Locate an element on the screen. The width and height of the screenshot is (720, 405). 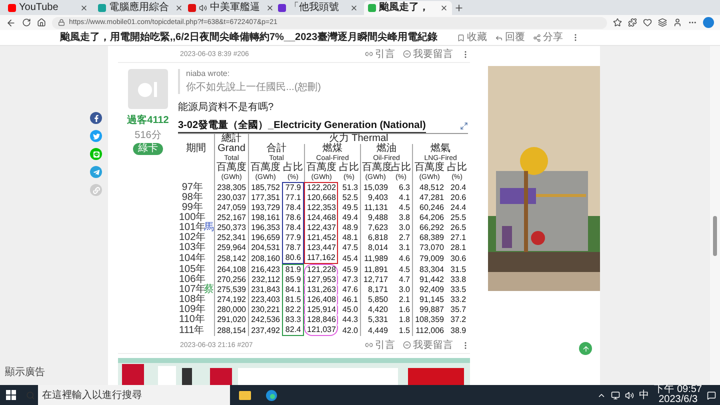
search-field: 在這裡輸入以進行搜尋 is located at coordinates (134, 395).